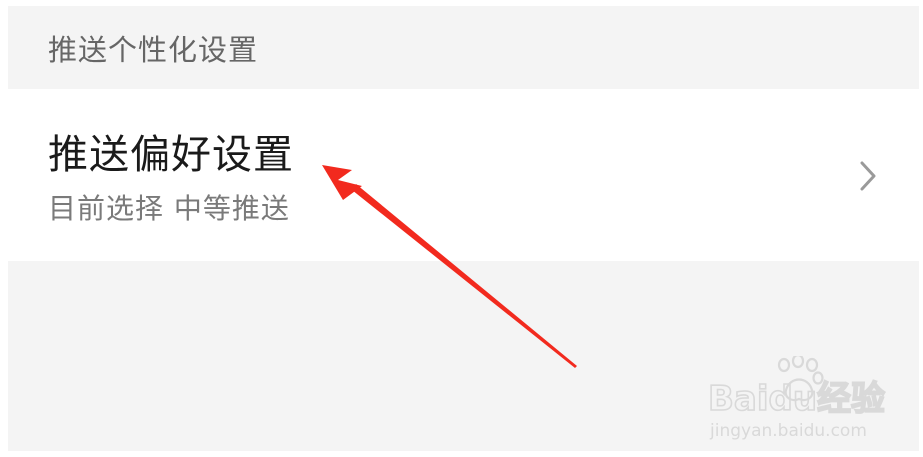 The width and height of the screenshot is (923, 457). Describe the element at coordinates (169, 208) in the screenshot. I see `setting-subtitle: 目前选择 中等推送` at that location.